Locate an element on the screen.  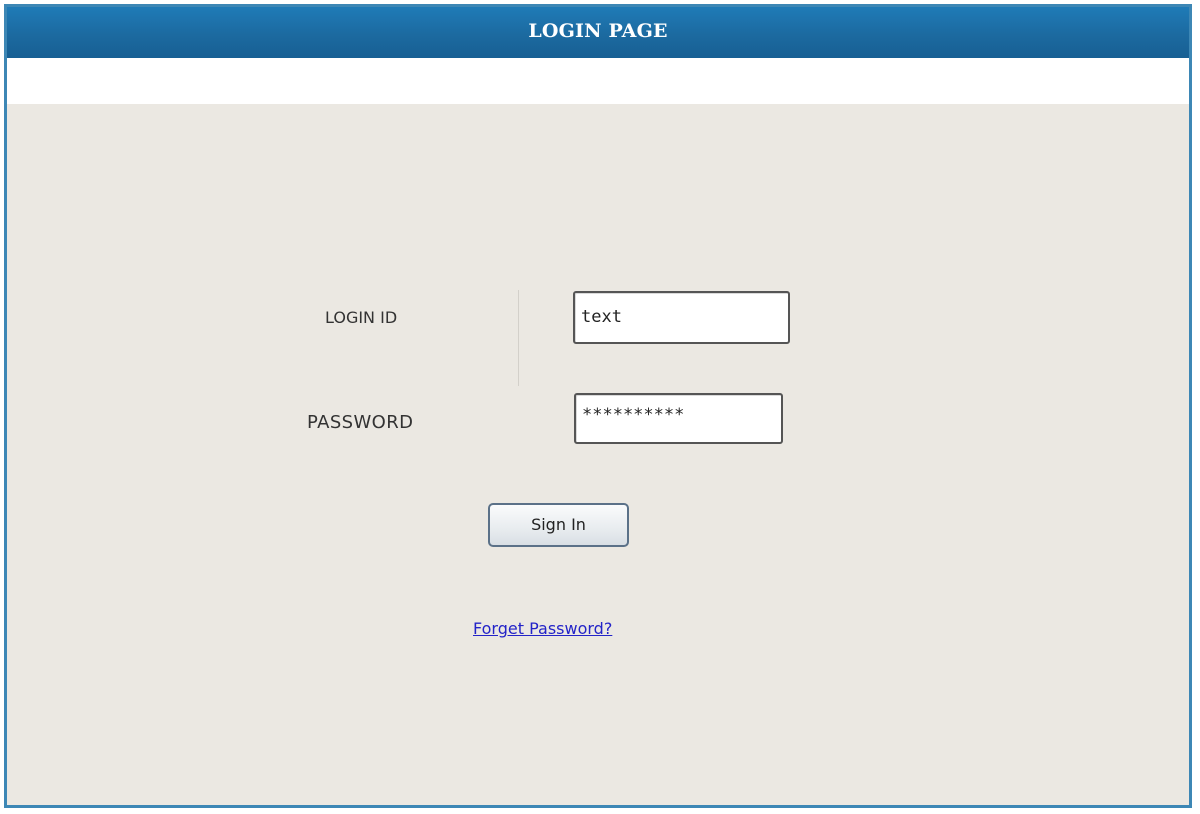
password-input: ********** is located at coordinates (678, 418).